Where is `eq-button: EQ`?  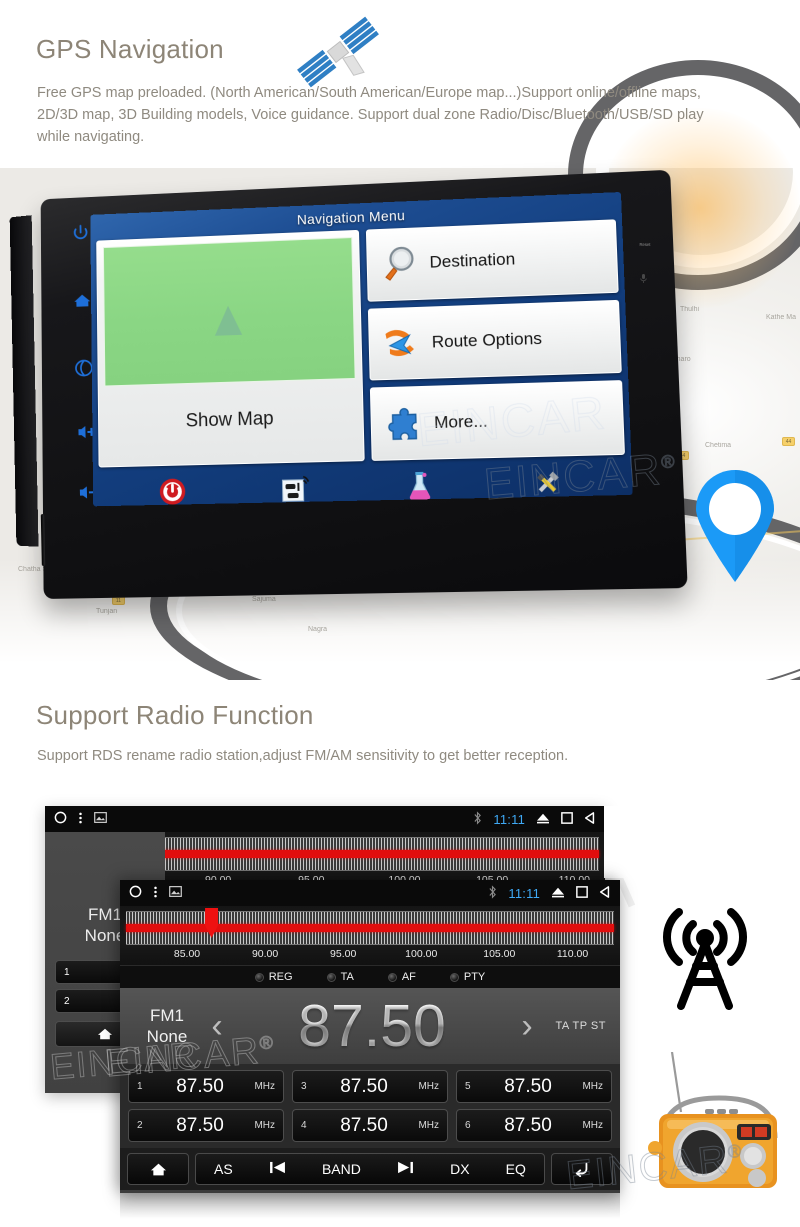 eq-button: EQ is located at coordinates (516, 1169).